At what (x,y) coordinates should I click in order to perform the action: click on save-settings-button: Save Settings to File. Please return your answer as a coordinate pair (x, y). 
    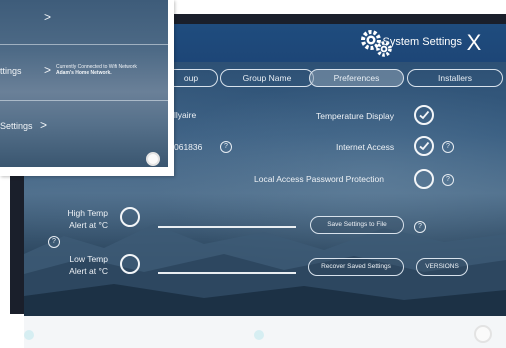
    Looking at the image, I should click on (357, 225).